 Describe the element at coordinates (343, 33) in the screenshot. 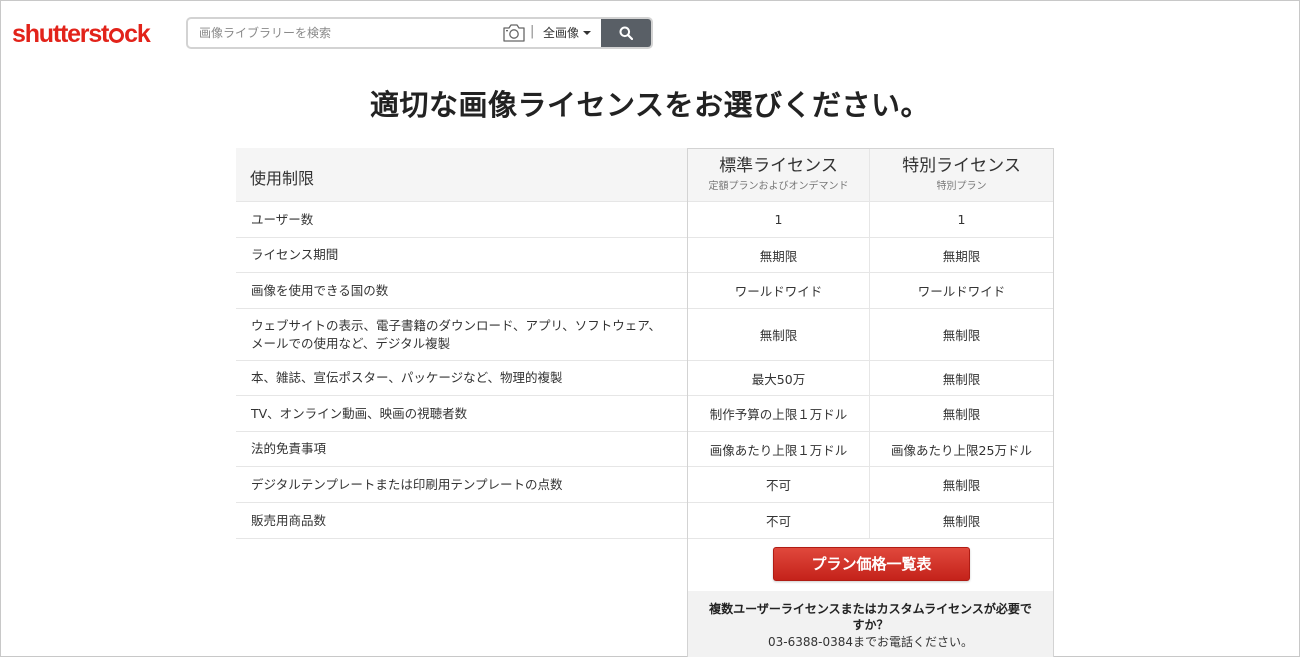

I see `search-input` at that location.